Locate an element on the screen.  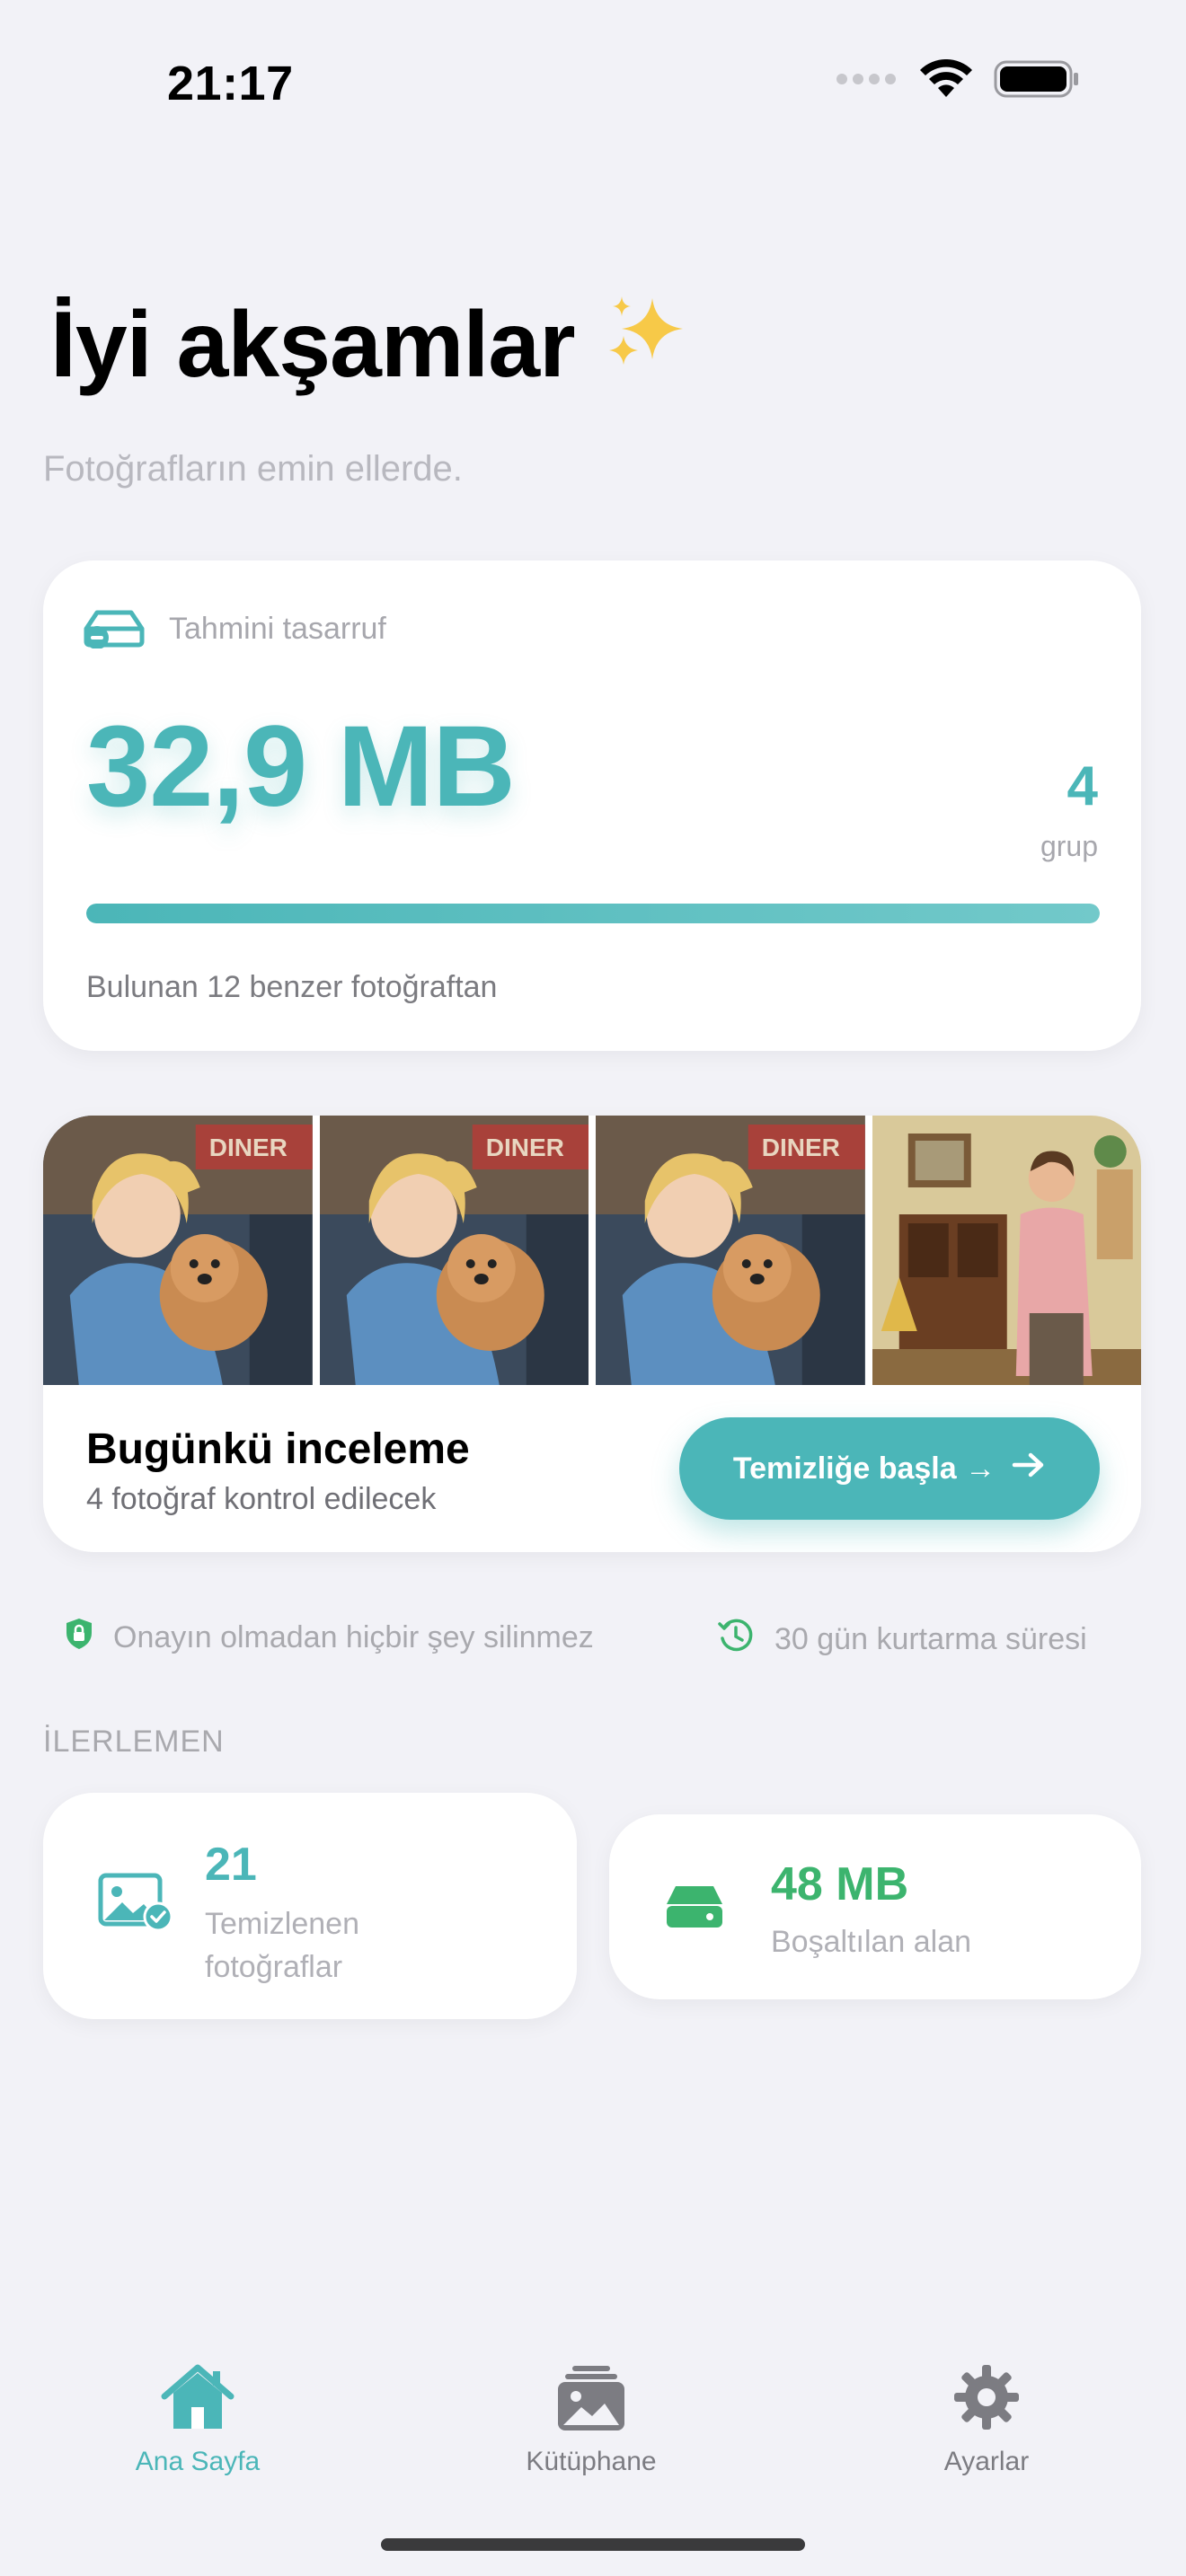
stat-card-freed: 48 MB Boşaltılan alan is located at coordinates (875, 1906).